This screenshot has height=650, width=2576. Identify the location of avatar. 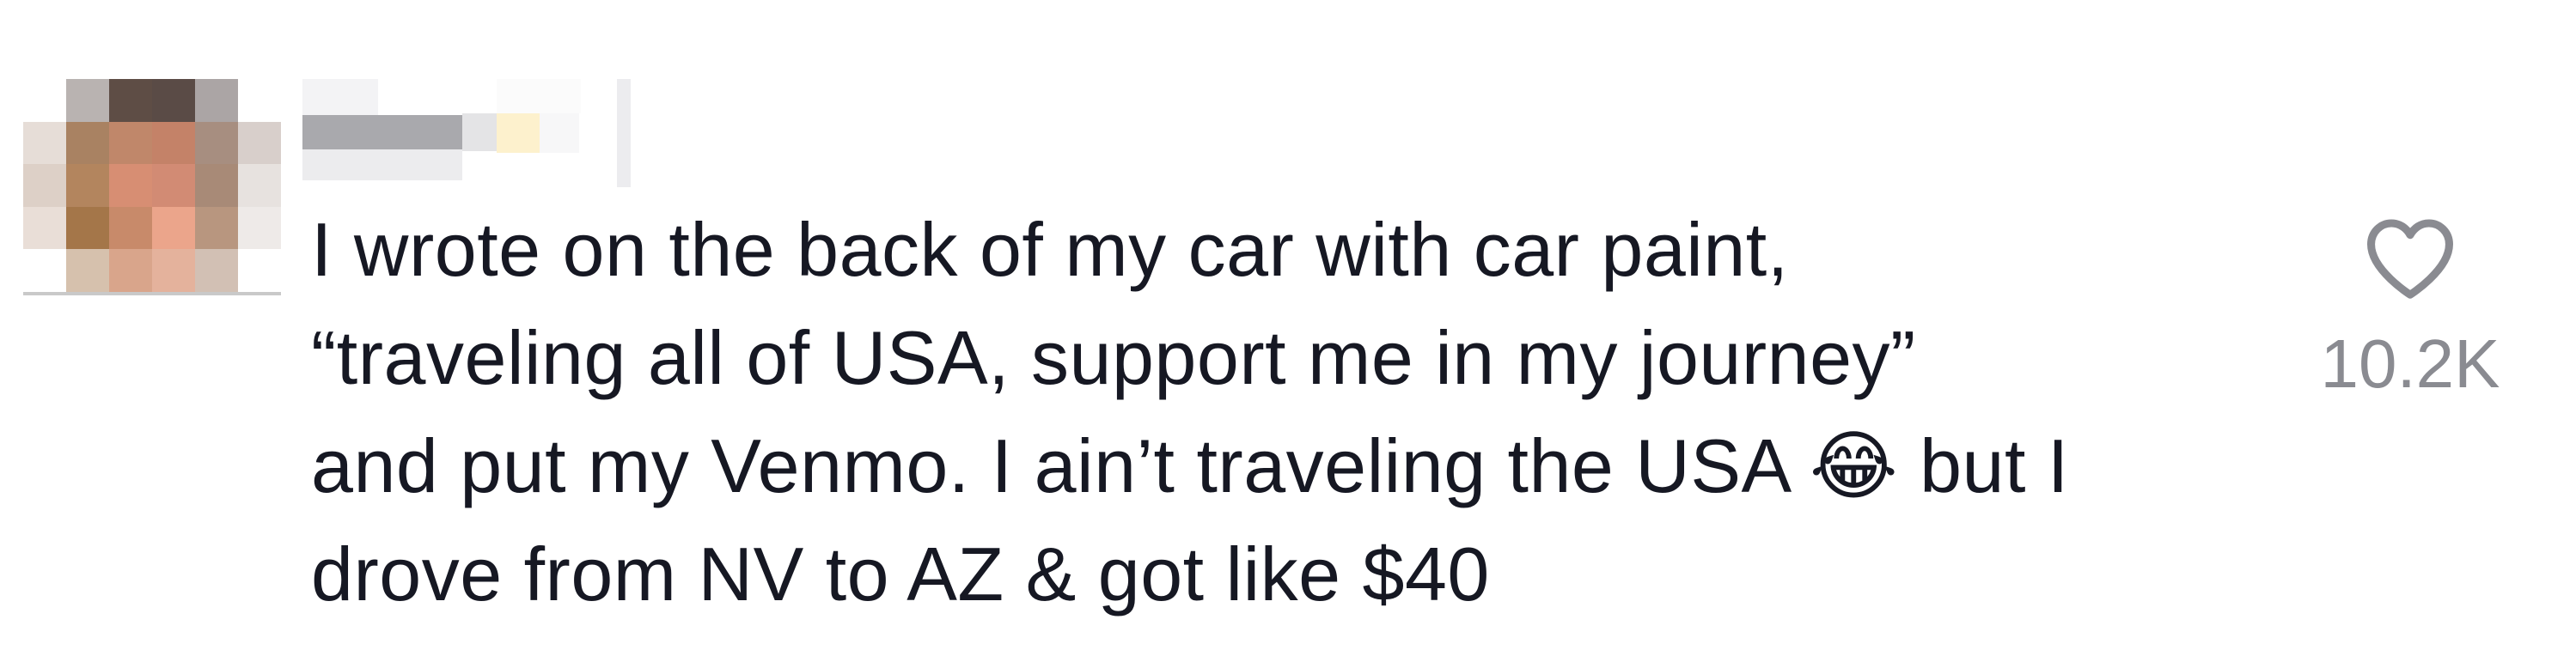
(152, 187).